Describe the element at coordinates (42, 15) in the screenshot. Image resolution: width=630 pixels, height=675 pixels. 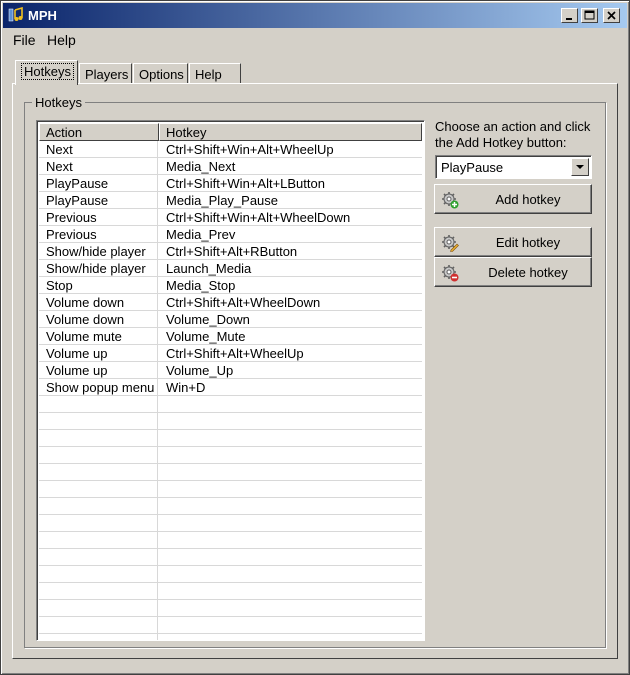
I see `window-title: MPH` at that location.